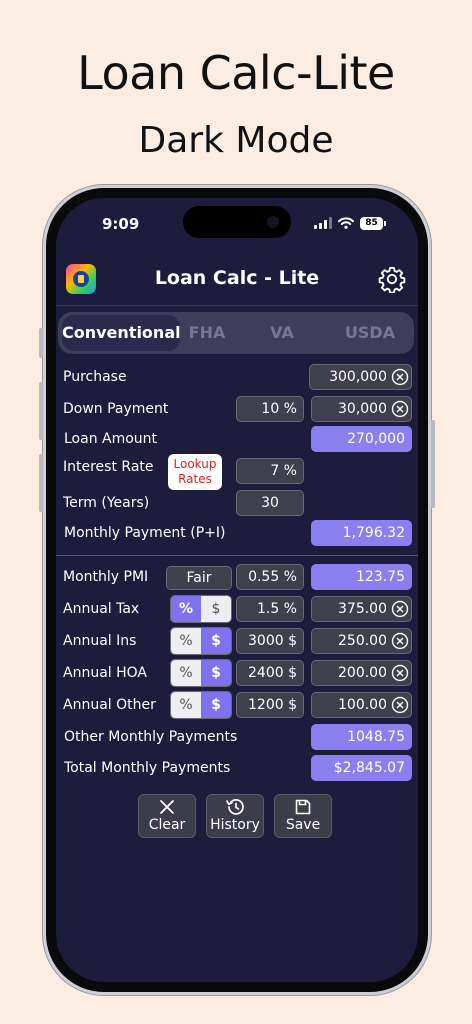 The height and width of the screenshot is (1024, 472). I want to click on annual-tax-monthly: 375.00, so click(361, 609).